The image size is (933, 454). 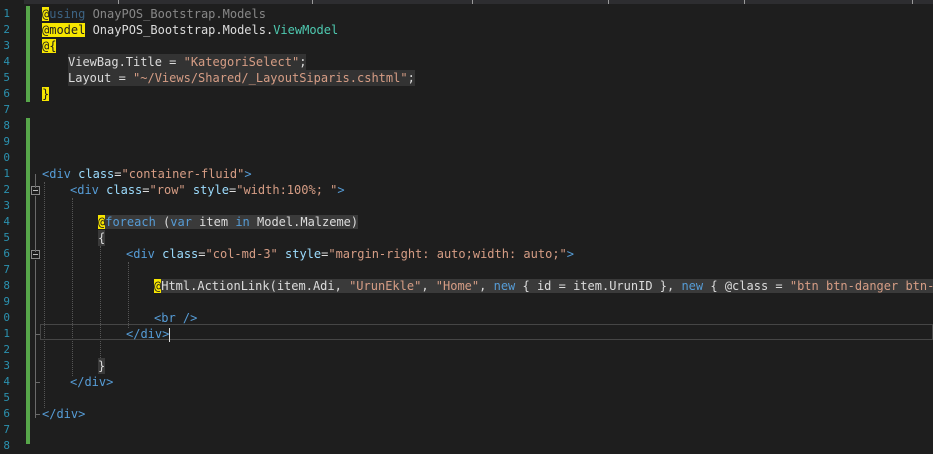 What do you see at coordinates (154, 14) in the screenshot?
I see `code-line: @using OnayPOS_Bootstrap.Models` at bounding box center [154, 14].